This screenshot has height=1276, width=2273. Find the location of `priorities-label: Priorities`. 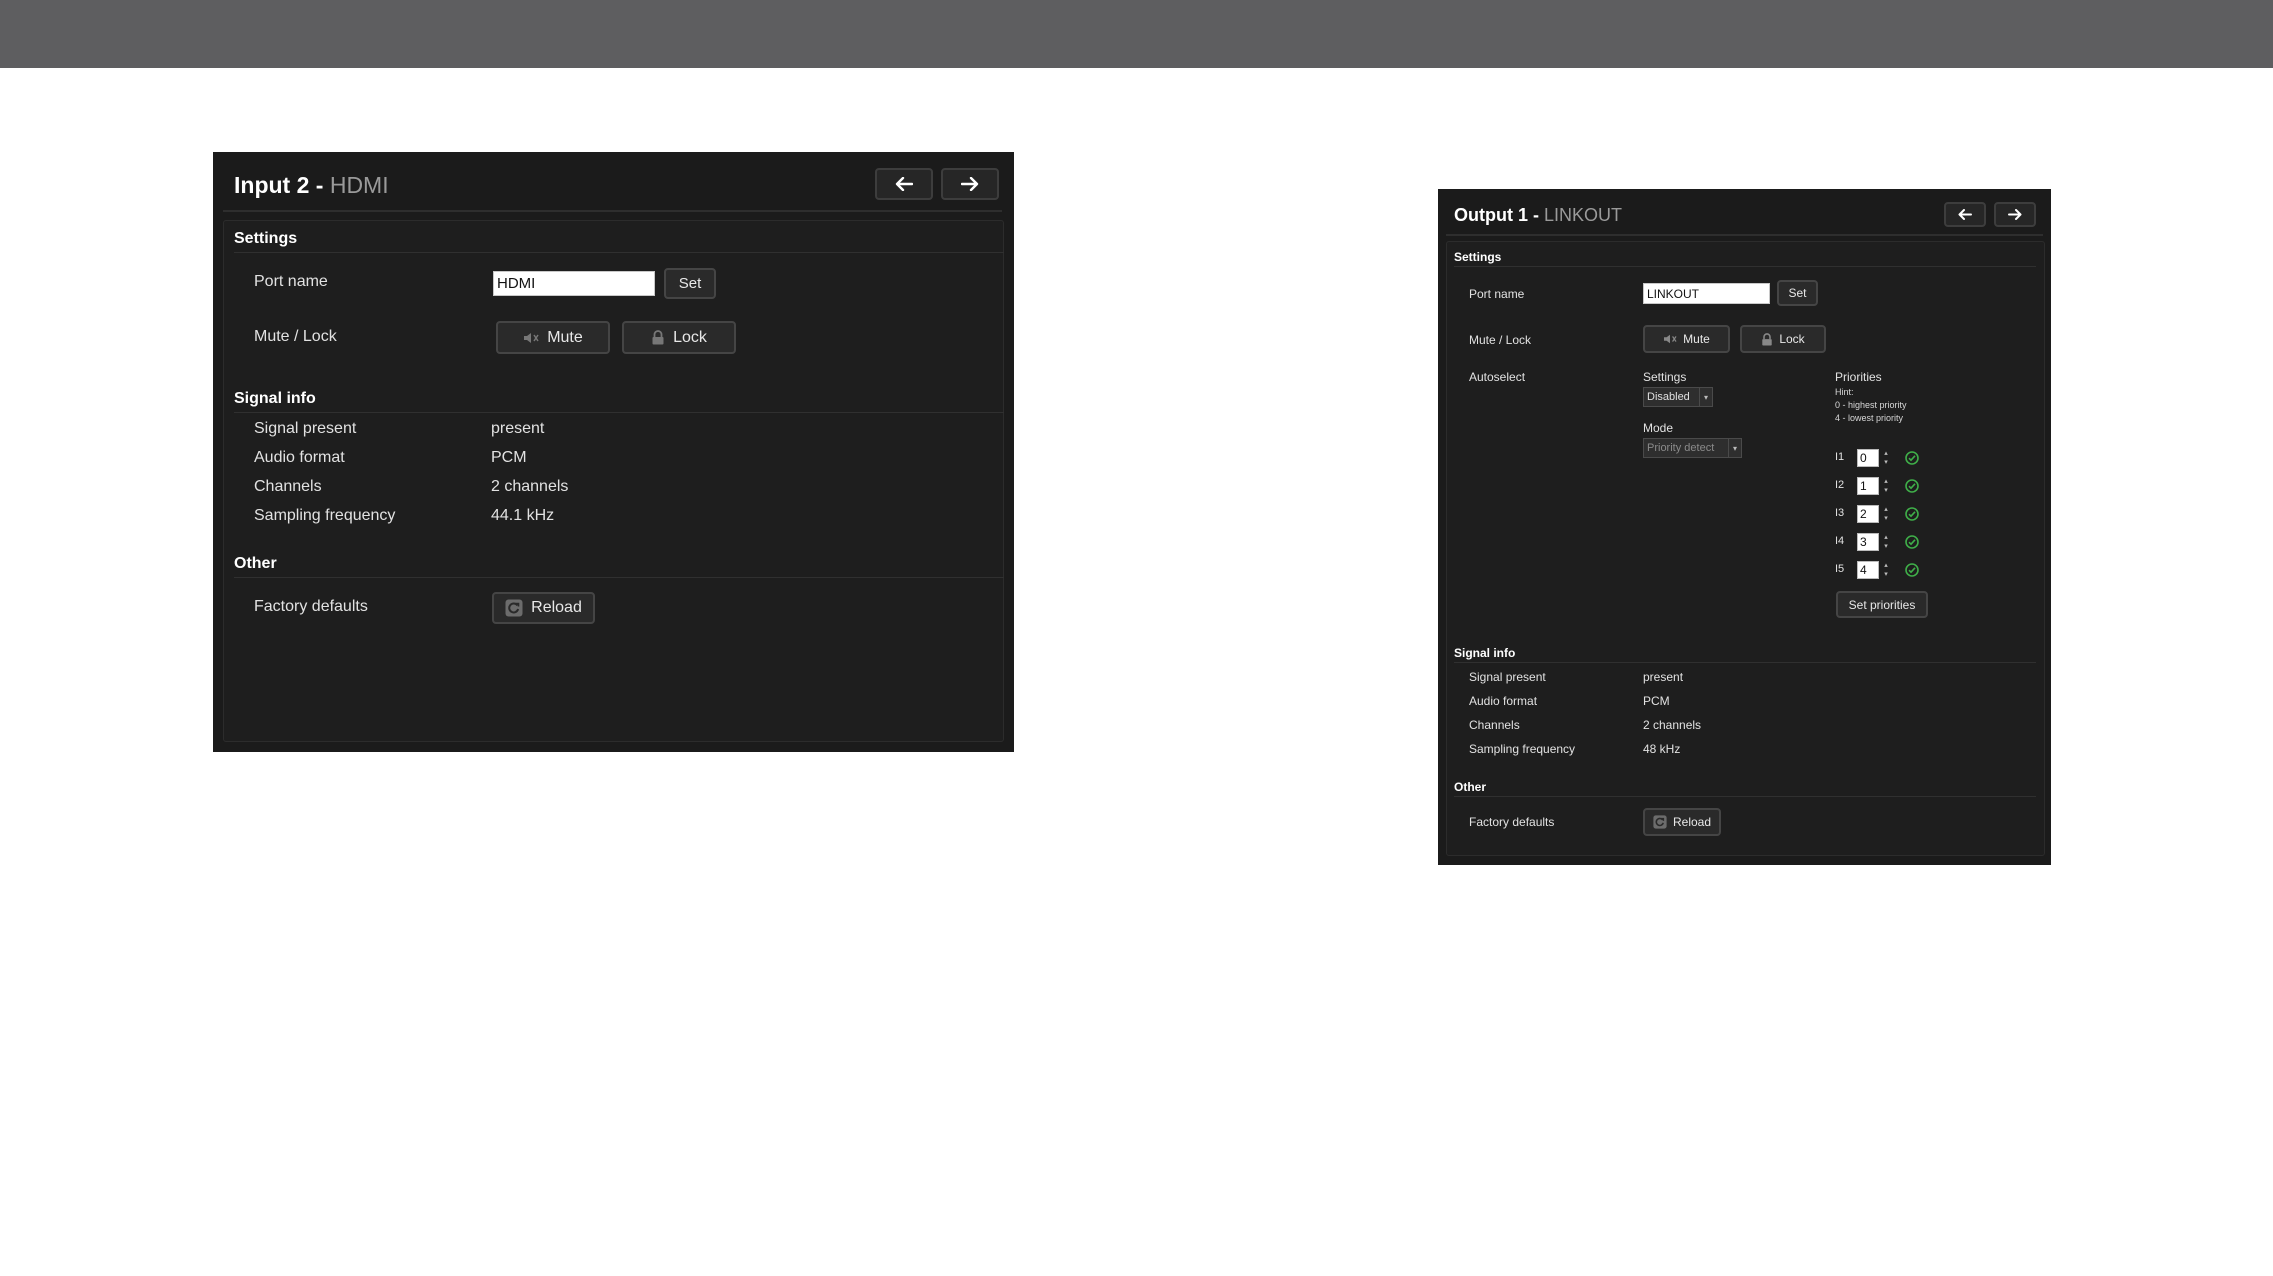

priorities-label: Priorities is located at coordinates (1858, 377).